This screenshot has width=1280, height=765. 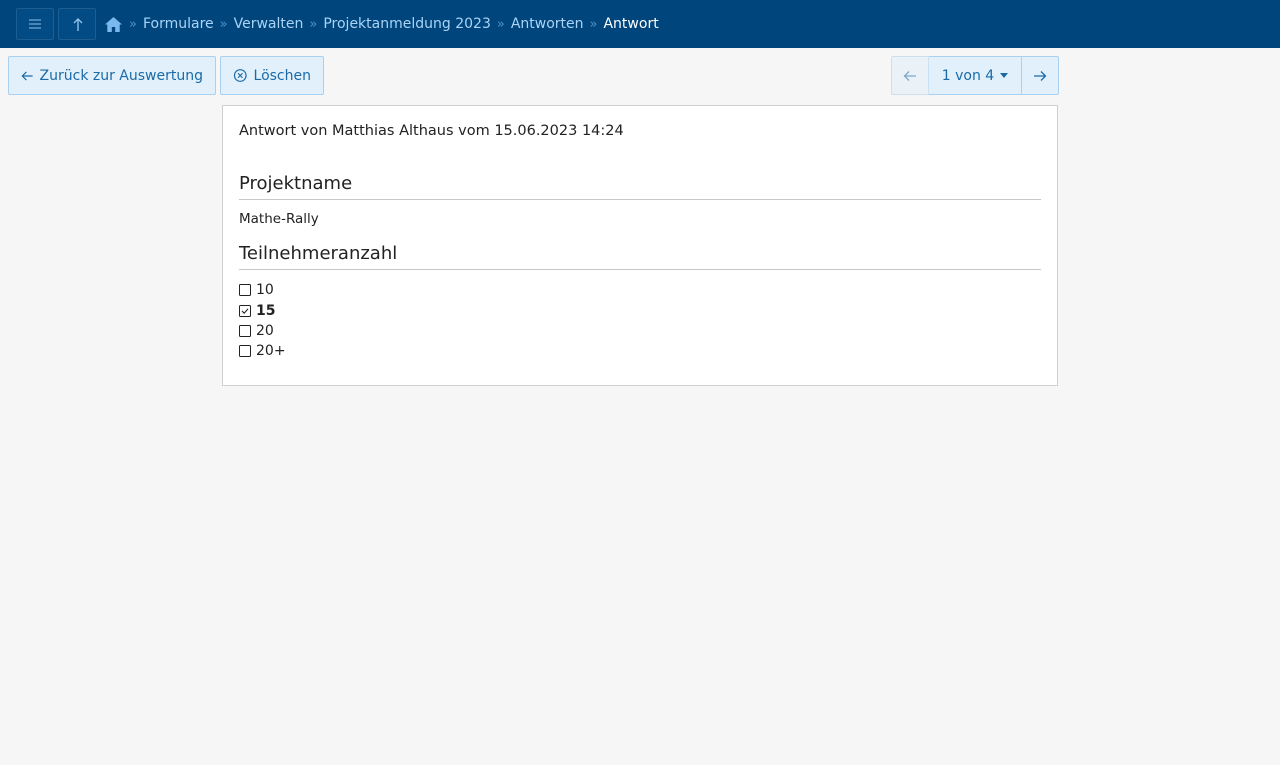 I want to click on back-button-label: Zurück zur Auswertung, so click(x=121, y=75).